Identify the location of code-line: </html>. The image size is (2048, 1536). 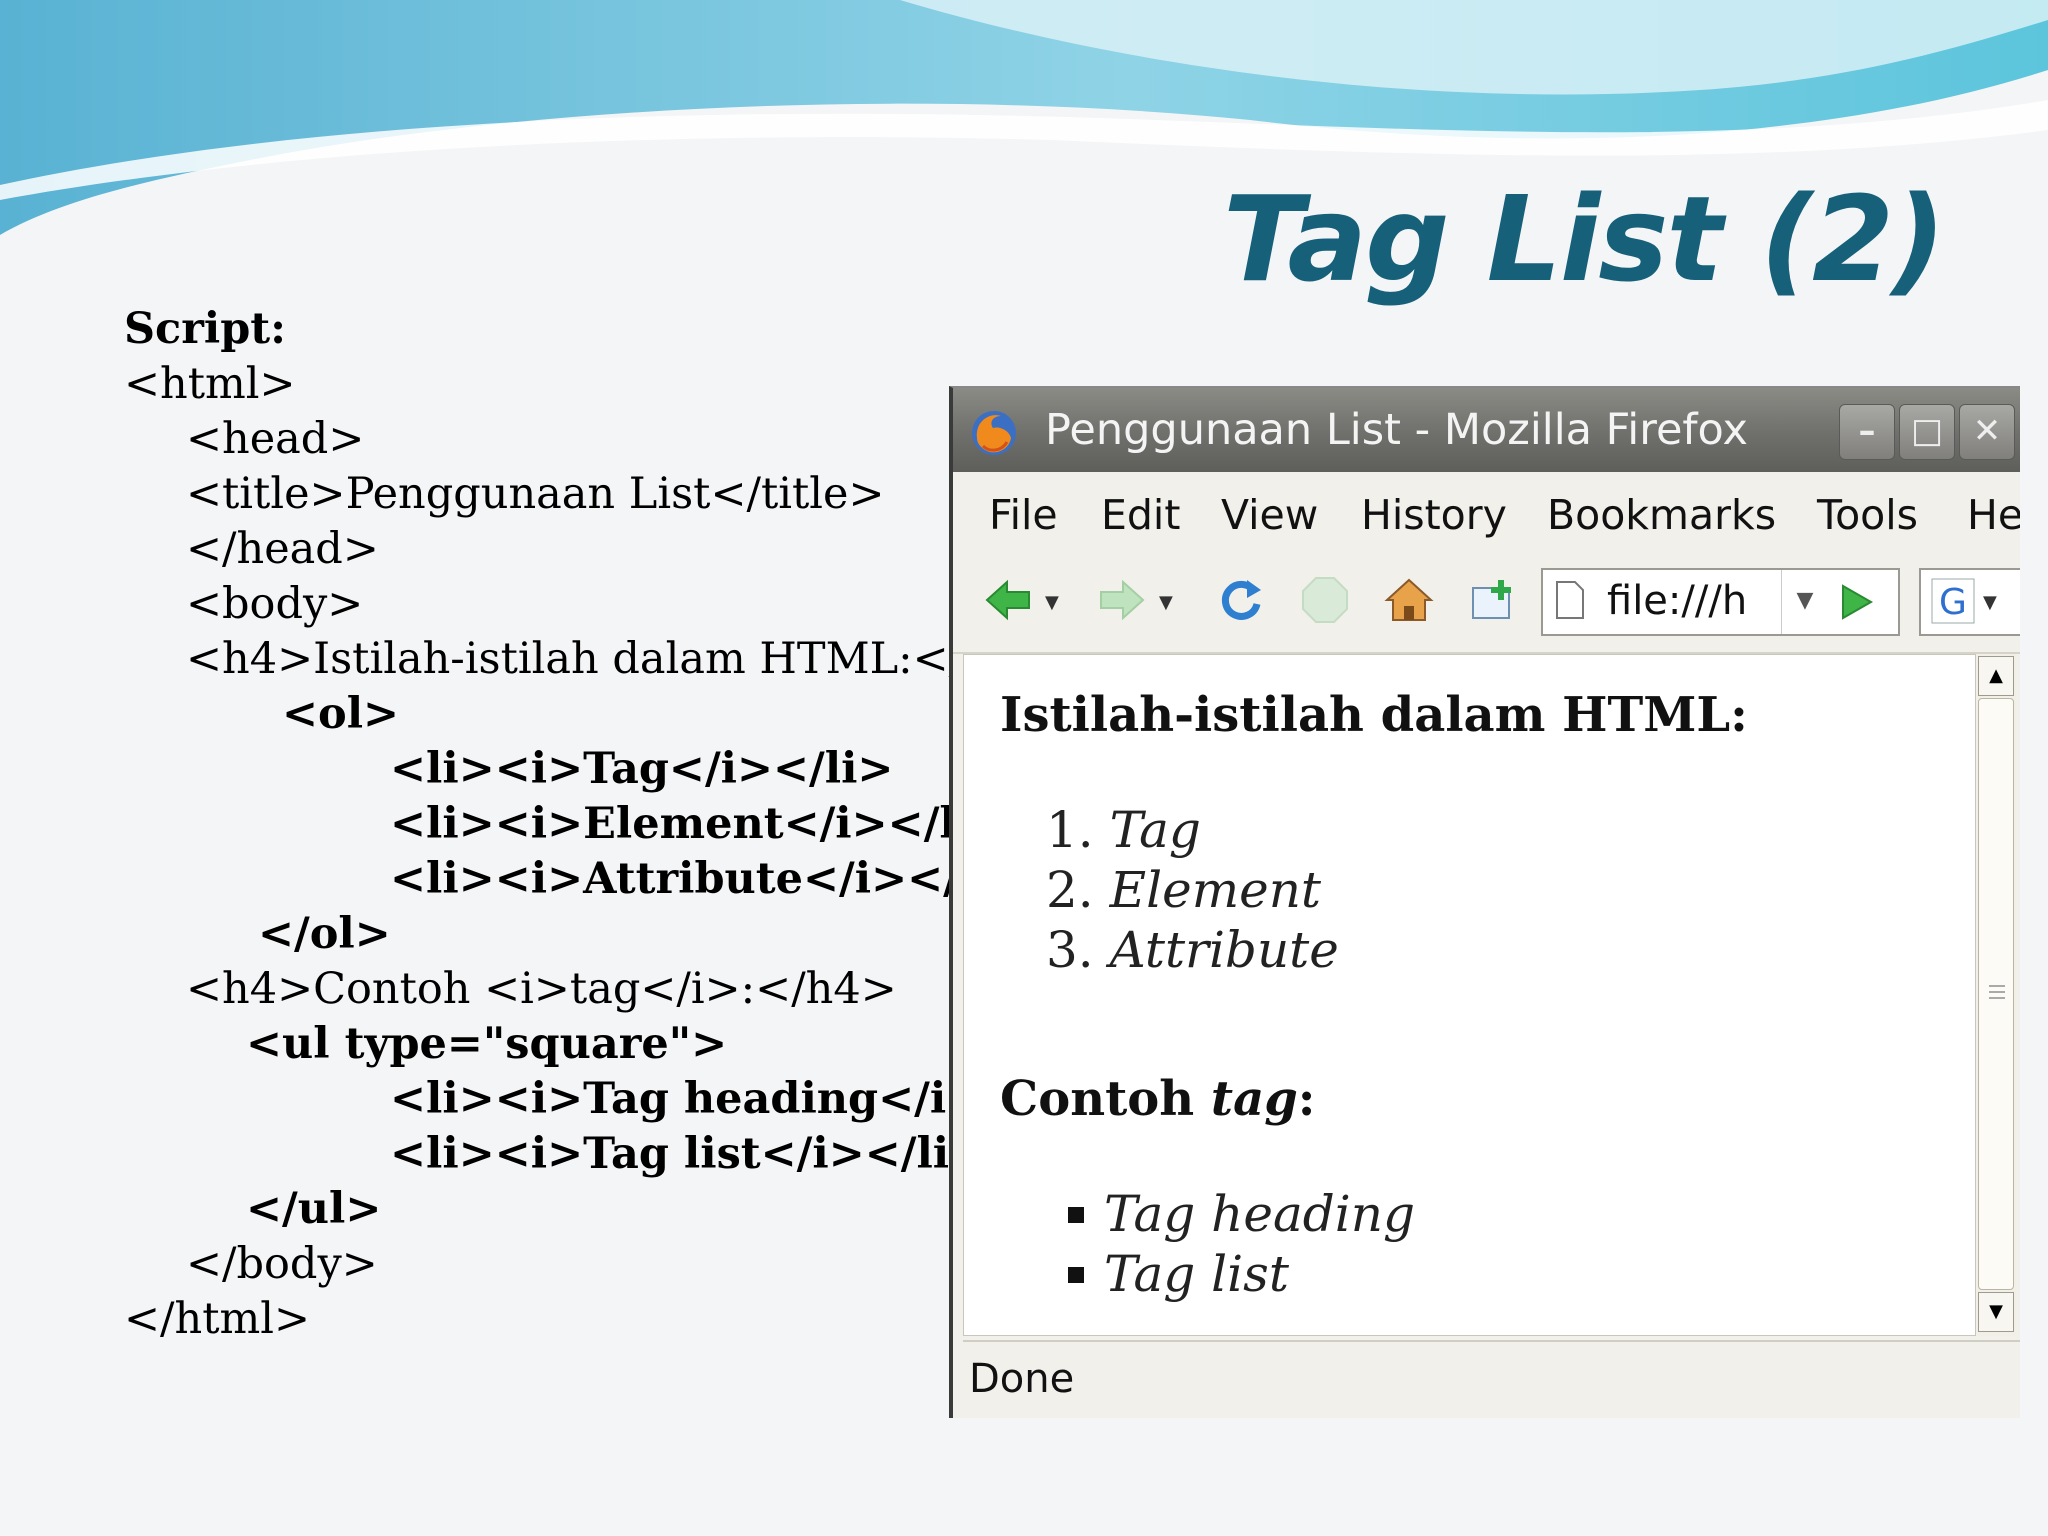
(217, 1319).